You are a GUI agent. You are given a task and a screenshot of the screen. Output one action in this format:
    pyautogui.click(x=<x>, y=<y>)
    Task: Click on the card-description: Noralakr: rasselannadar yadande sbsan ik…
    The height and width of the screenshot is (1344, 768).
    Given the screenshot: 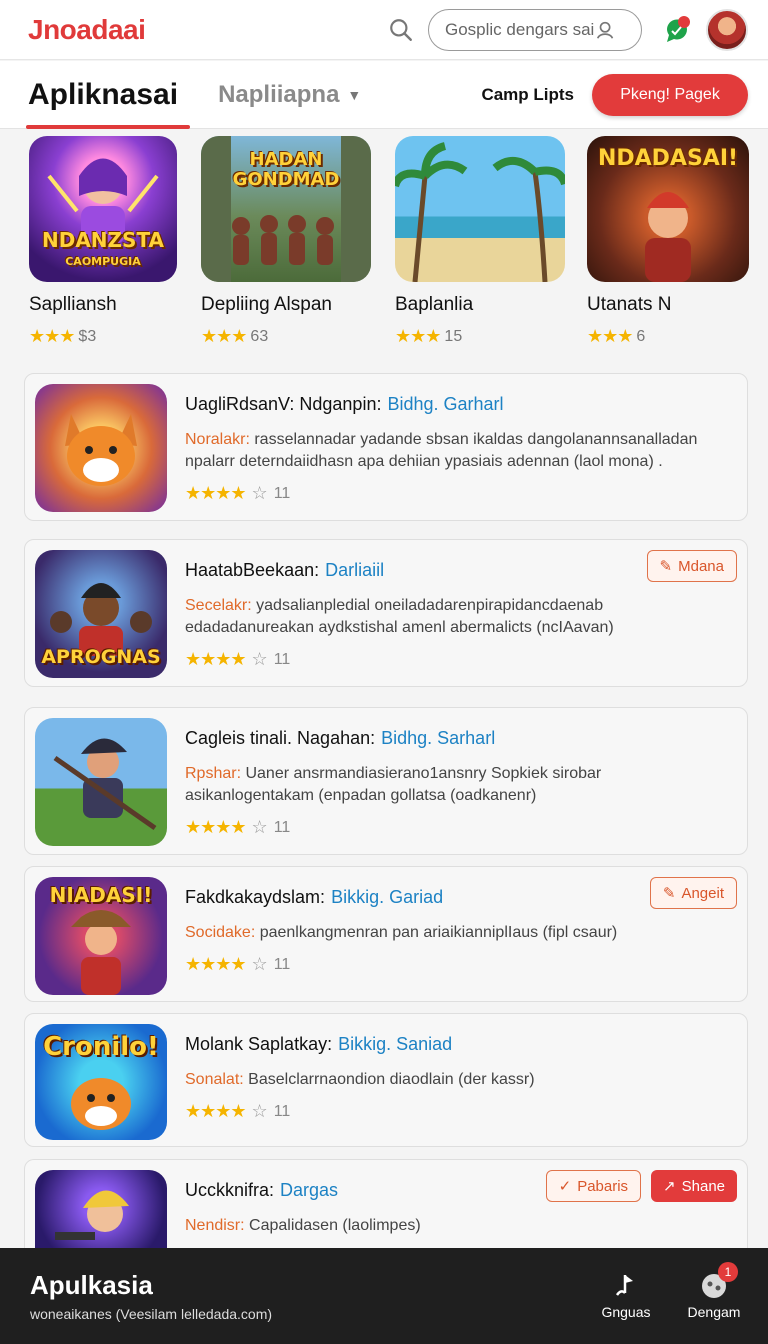 What is the action you would take?
    pyautogui.click(x=459, y=451)
    